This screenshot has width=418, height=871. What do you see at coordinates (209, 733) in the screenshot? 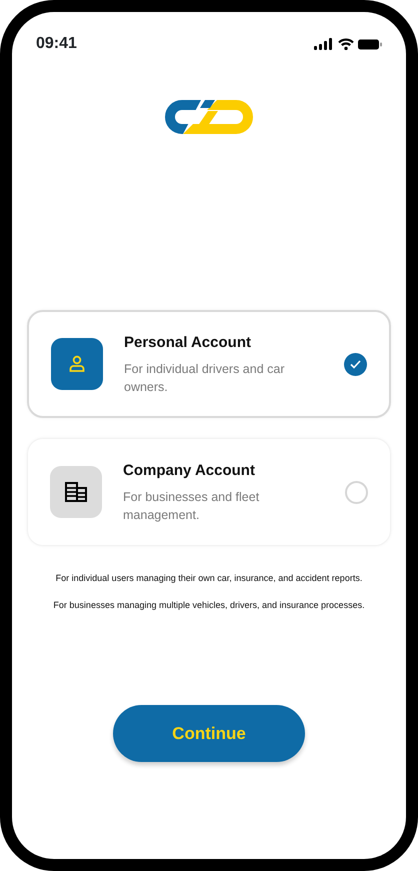
I see `continue-button: Continue` at bounding box center [209, 733].